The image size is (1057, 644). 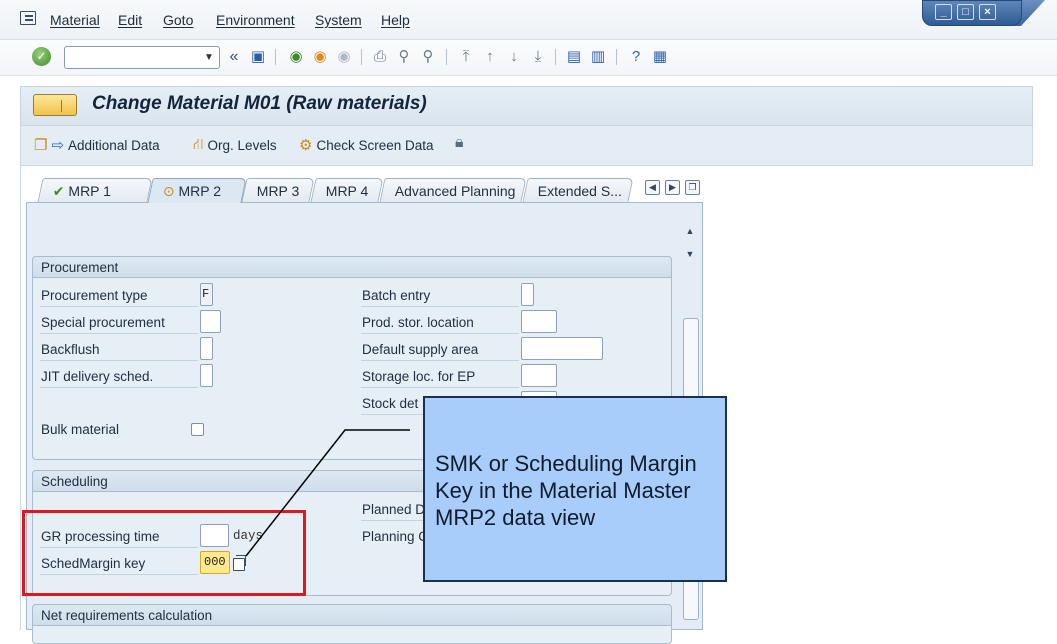 What do you see at coordinates (119, 350) in the screenshot?
I see `backflush-label: Backflush` at bounding box center [119, 350].